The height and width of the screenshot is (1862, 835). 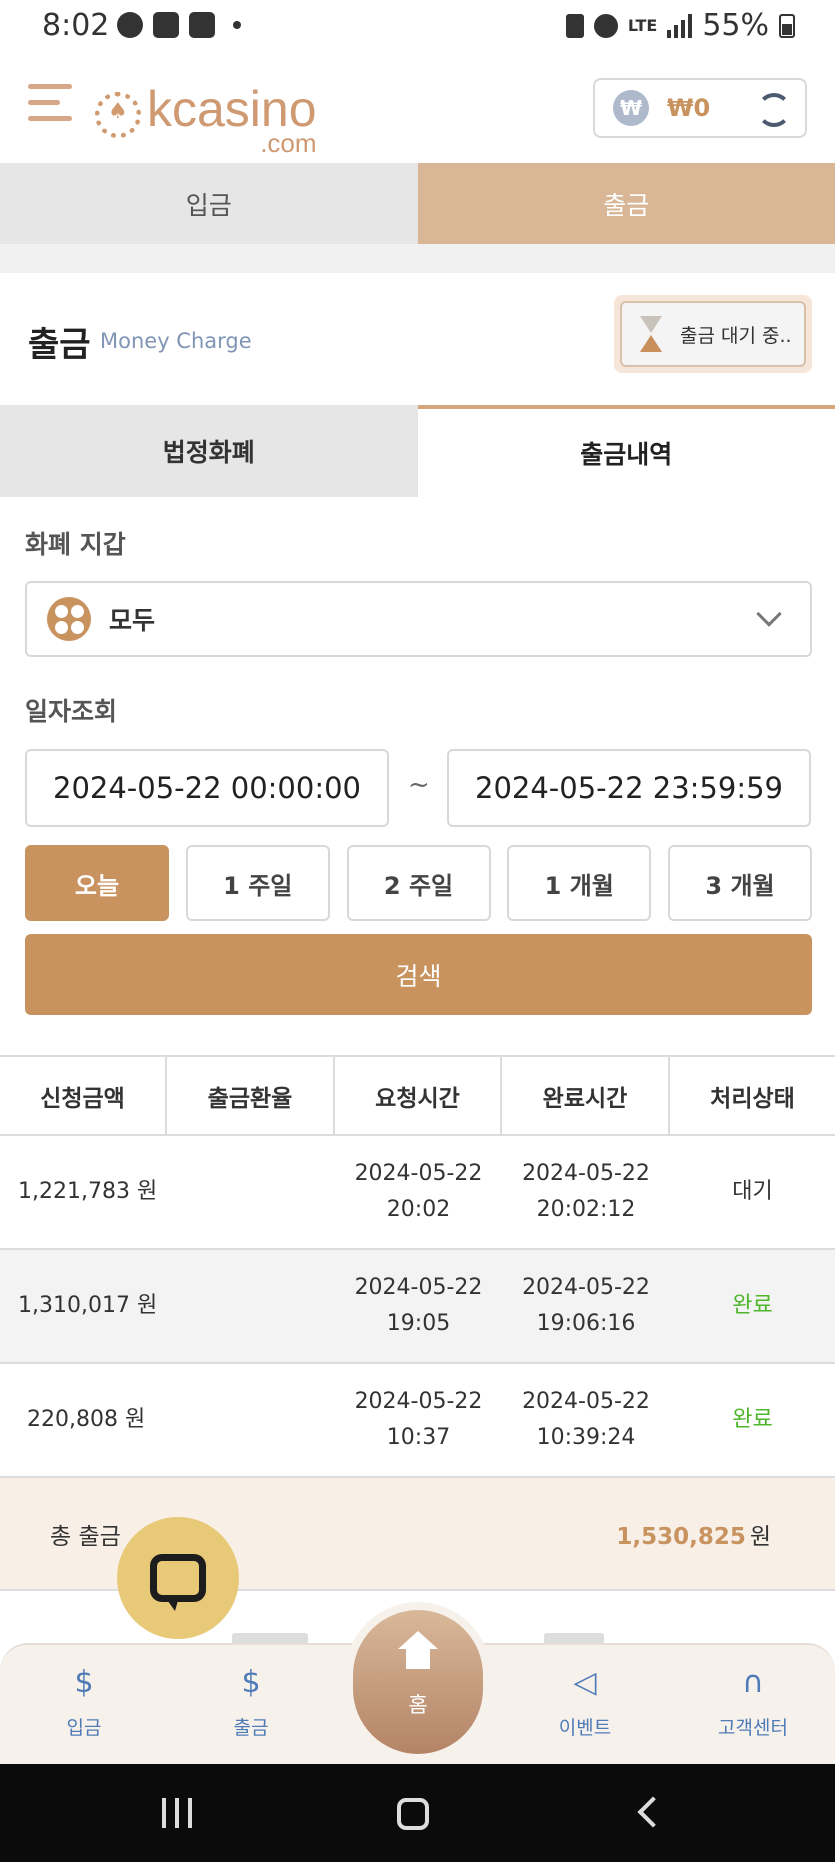 What do you see at coordinates (418, 1682) in the screenshot?
I see `nav-home: 홈` at bounding box center [418, 1682].